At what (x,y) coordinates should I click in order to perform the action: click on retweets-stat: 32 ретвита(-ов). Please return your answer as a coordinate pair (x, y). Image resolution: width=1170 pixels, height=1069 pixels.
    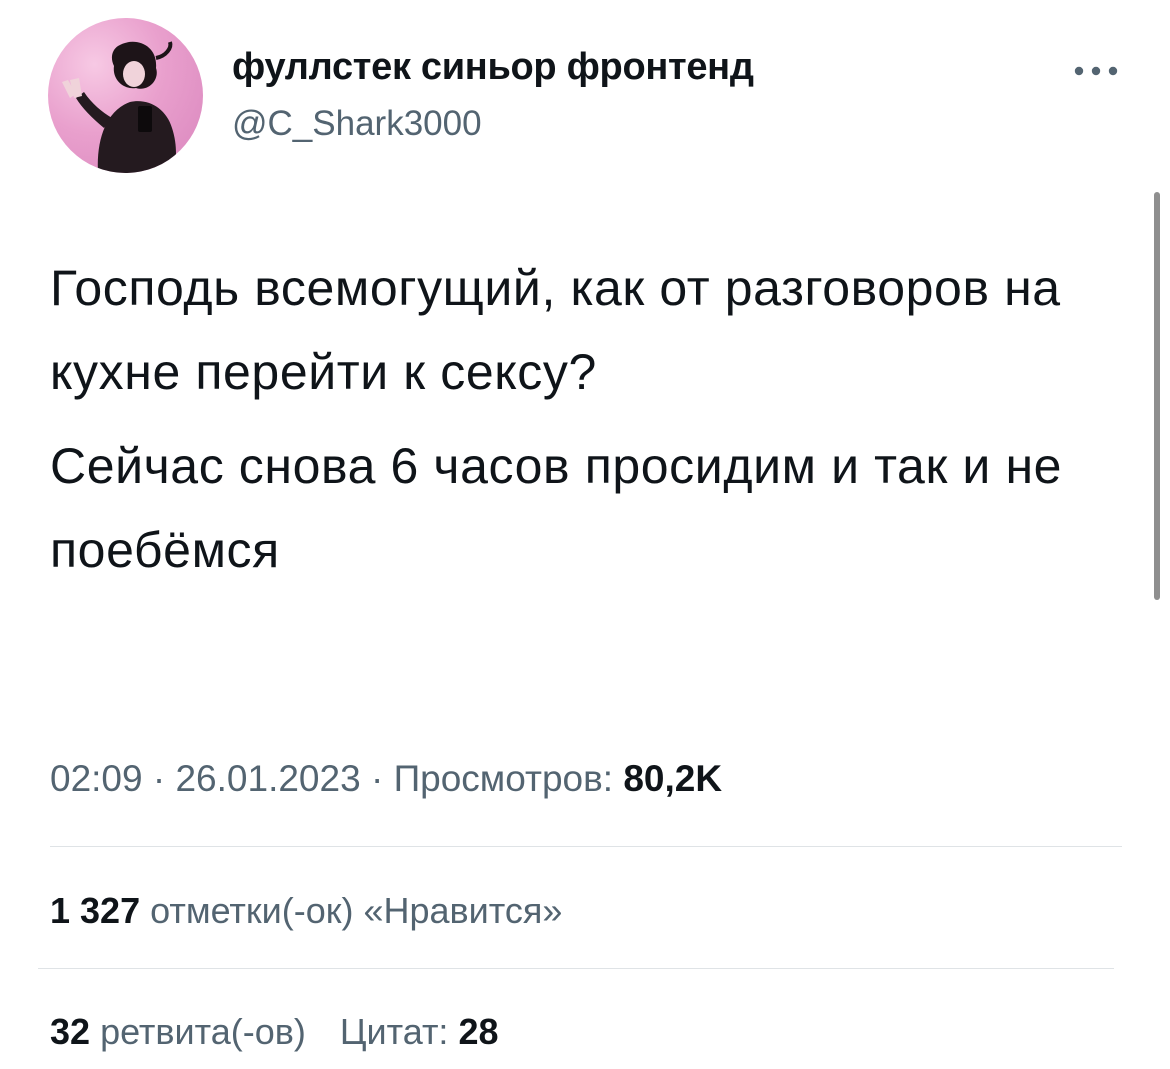
    Looking at the image, I should click on (178, 1031).